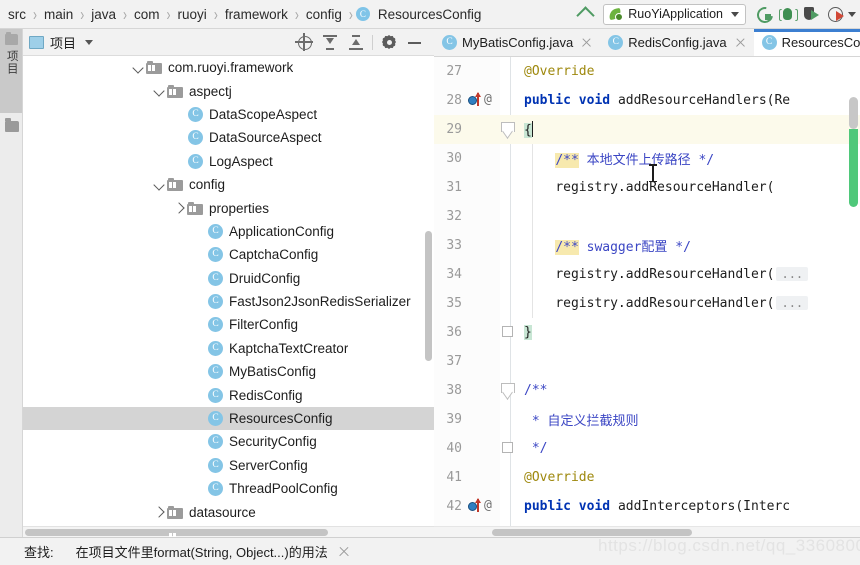 The image size is (860, 565). I want to click on tree-item-fastjson2jsonredisserializer: C FastJson2JsonRedisSerializer, so click(228, 301).